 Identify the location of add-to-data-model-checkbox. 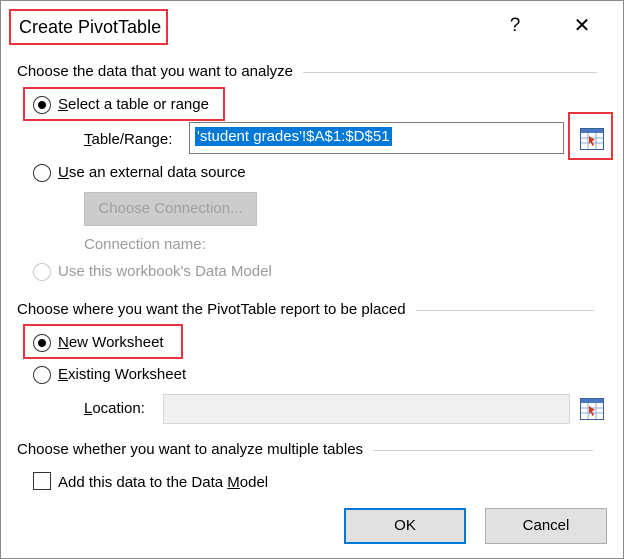
(42, 481).